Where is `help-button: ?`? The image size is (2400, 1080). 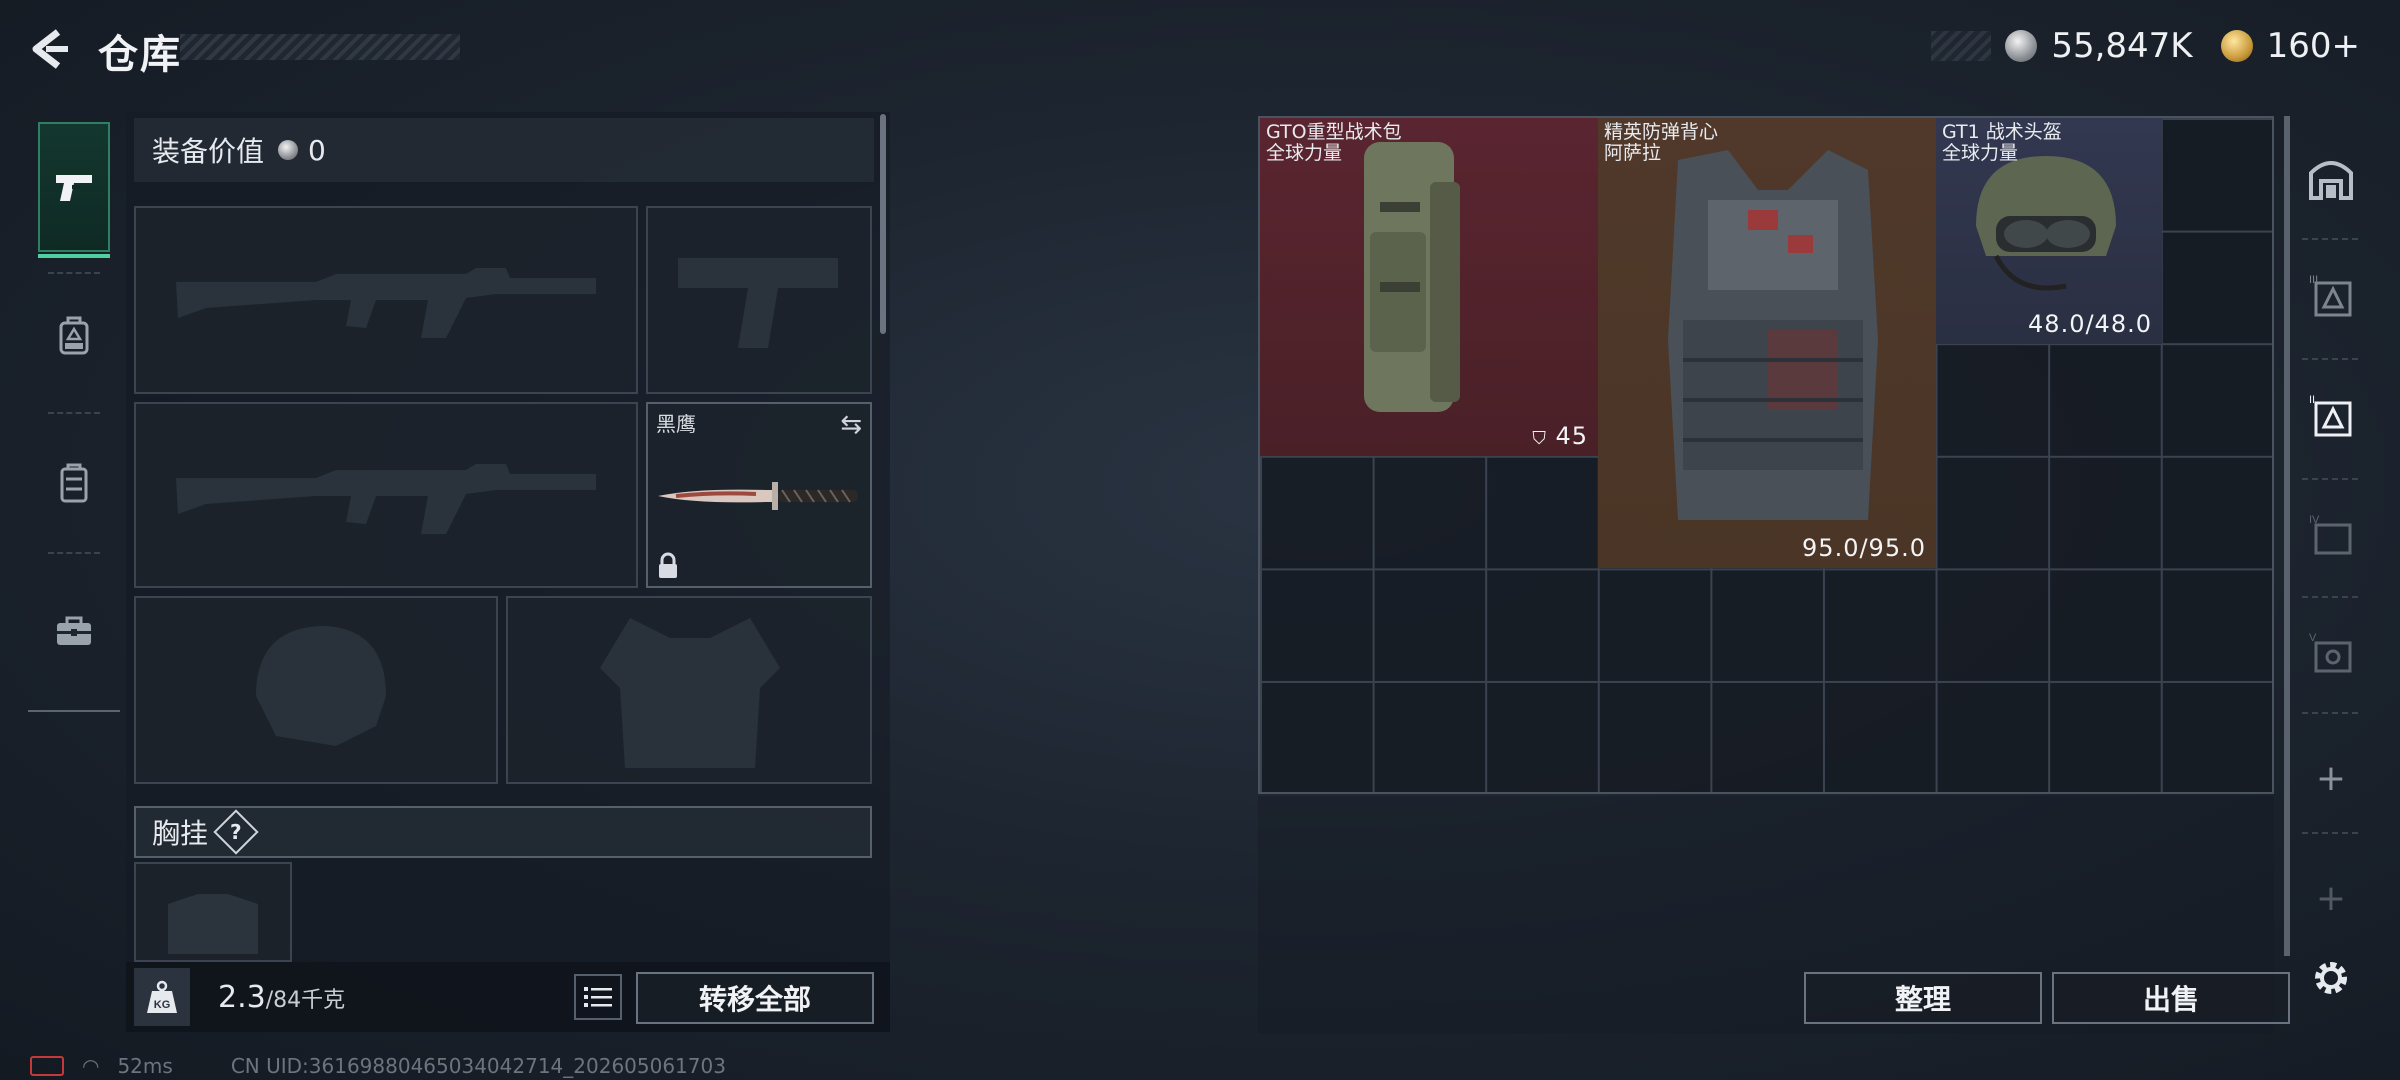 help-button: ? is located at coordinates (236, 832).